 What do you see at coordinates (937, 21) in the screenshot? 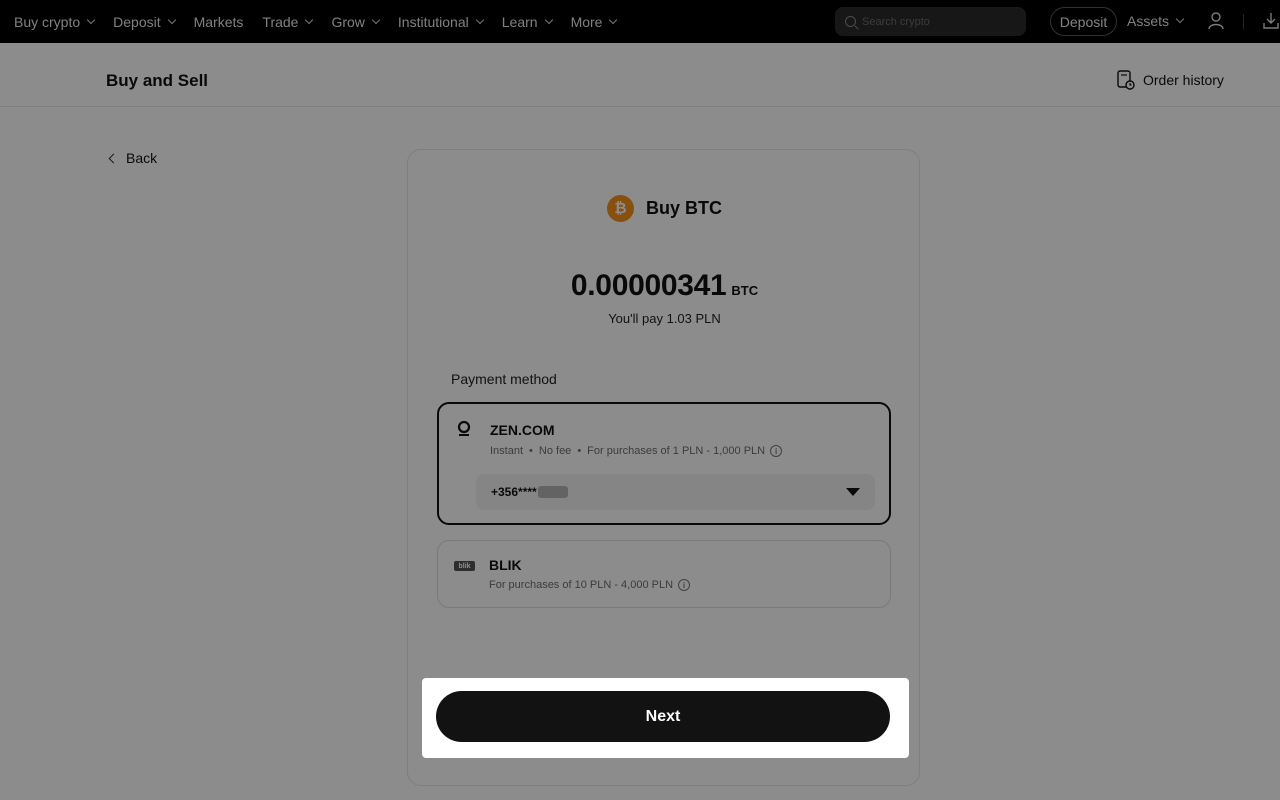
I see `search-input` at bounding box center [937, 21].